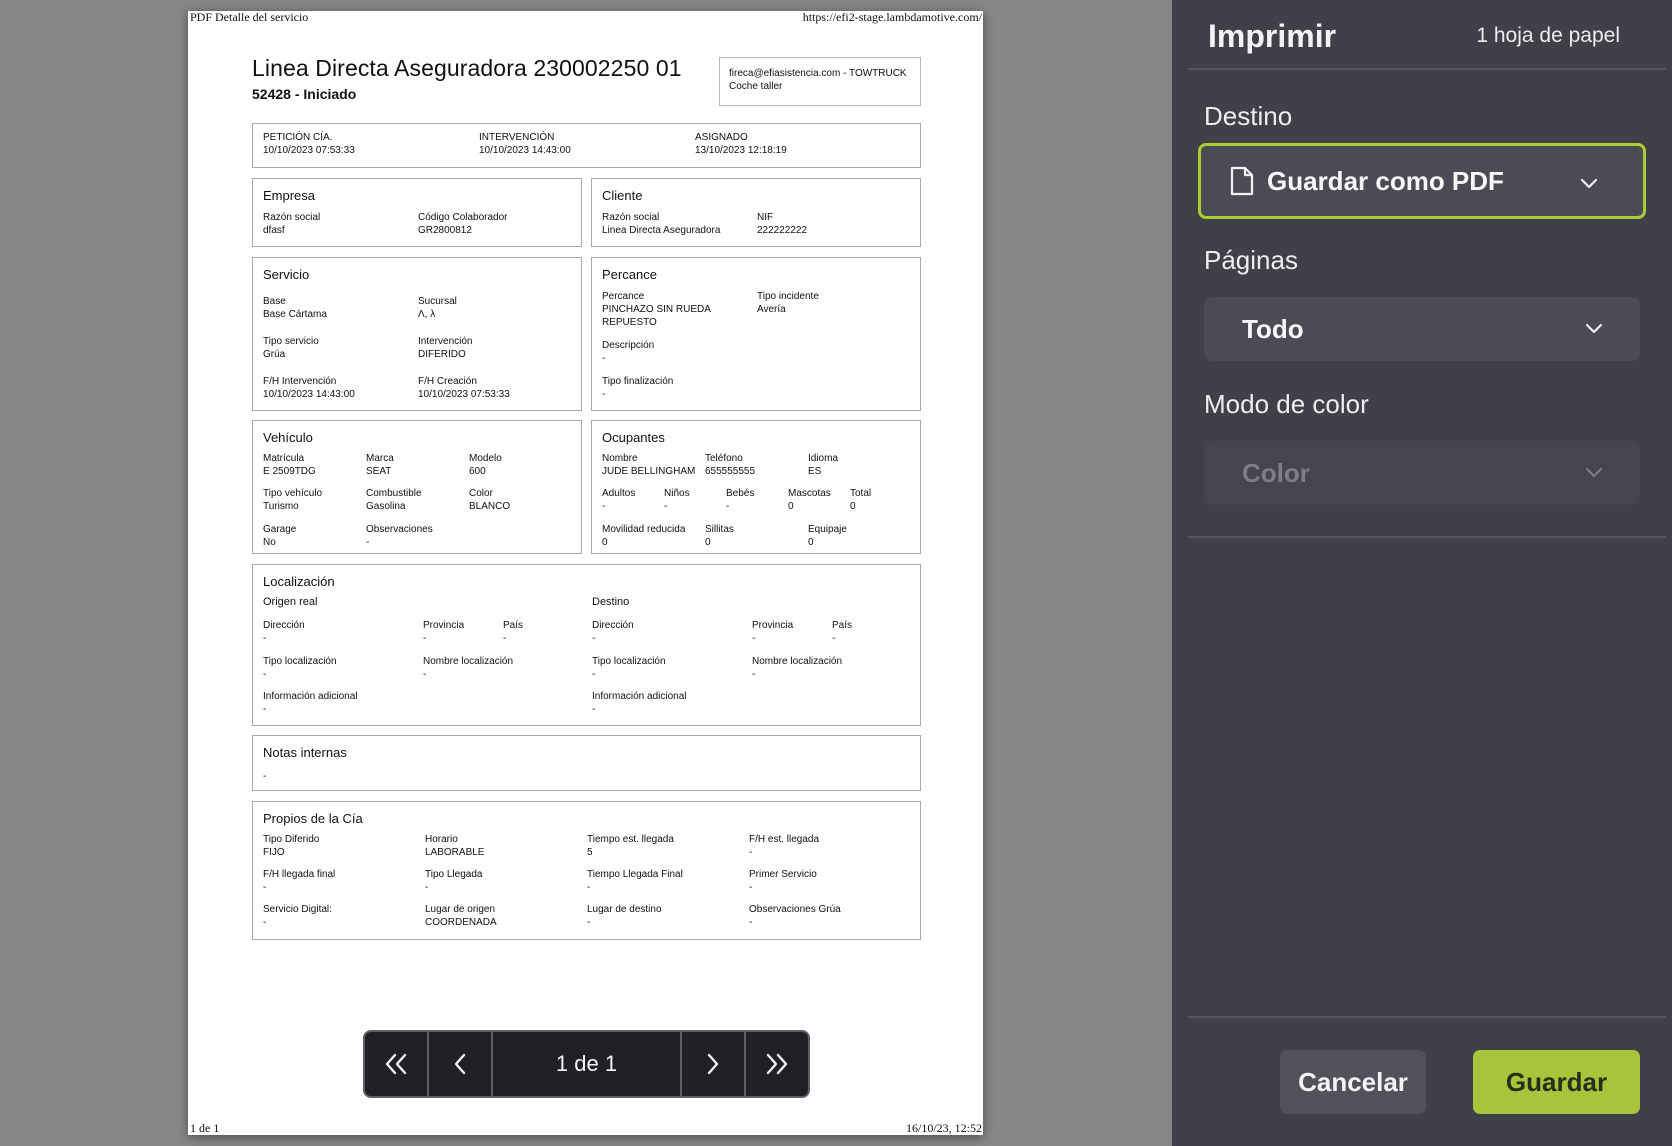 This screenshot has width=1672, height=1146. Describe the element at coordinates (719, 536) in the screenshot. I see `field: Sillitas 0` at that location.